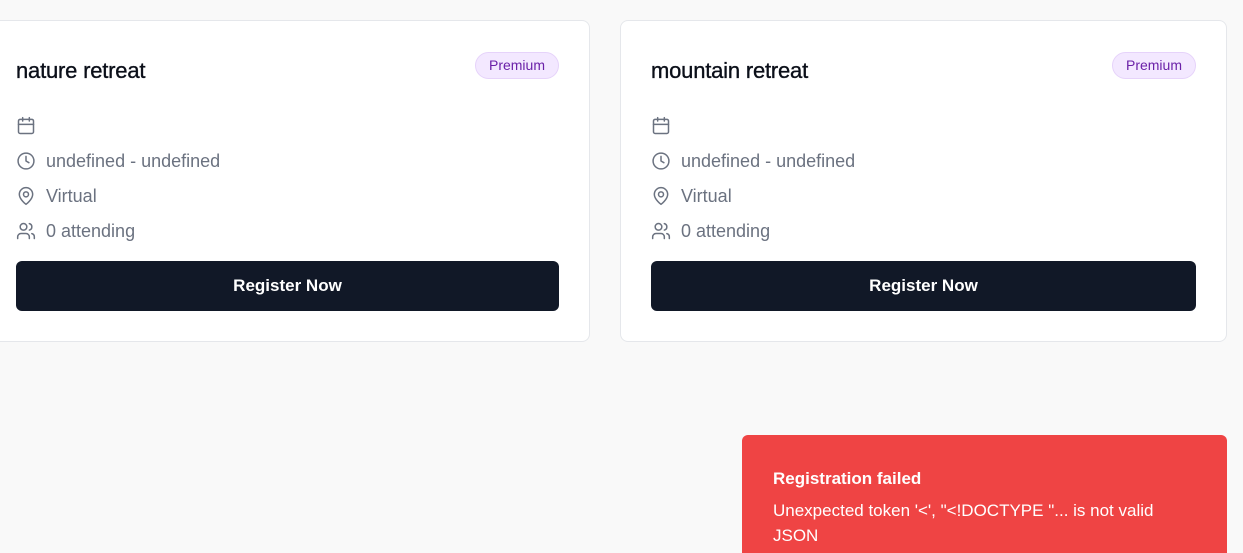 Image resolution: width=1243 pixels, height=553 pixels. What do you see at coordinates (81, 70) in the screenshot?
I see `event-title: nature retreat` at bounding box center [81, 70].